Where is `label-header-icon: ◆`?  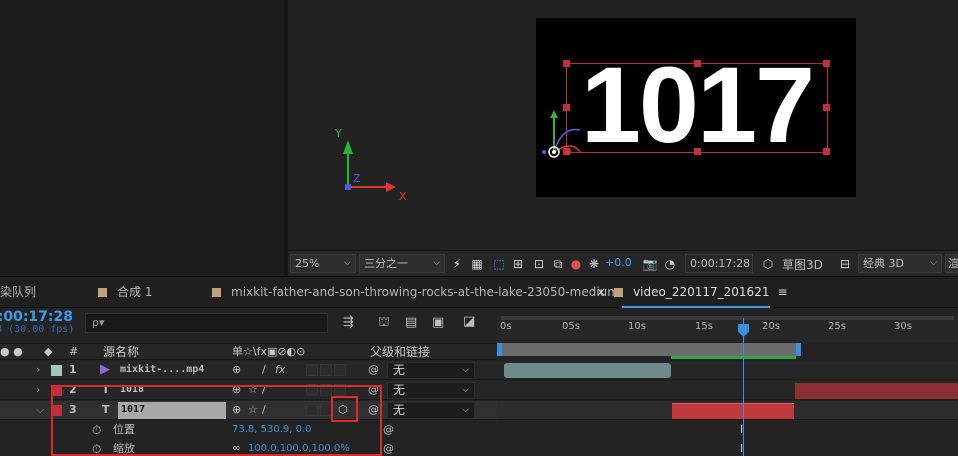 label-header-icon: ◆ is located at coordinates (48, 351).